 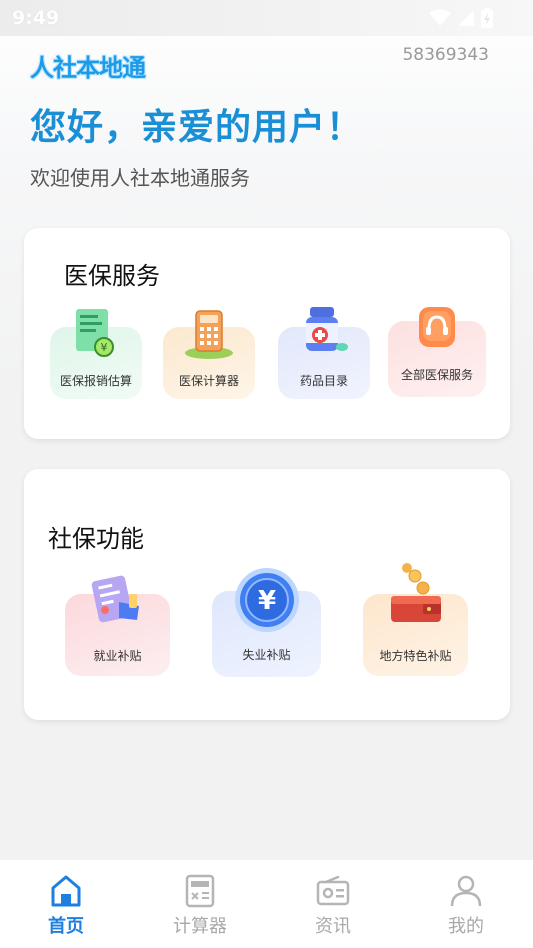 What do you see at coordinates (327, 329) in the screenshot?
I see `medicine-bottle-icon` at bounding box center [327, 329].